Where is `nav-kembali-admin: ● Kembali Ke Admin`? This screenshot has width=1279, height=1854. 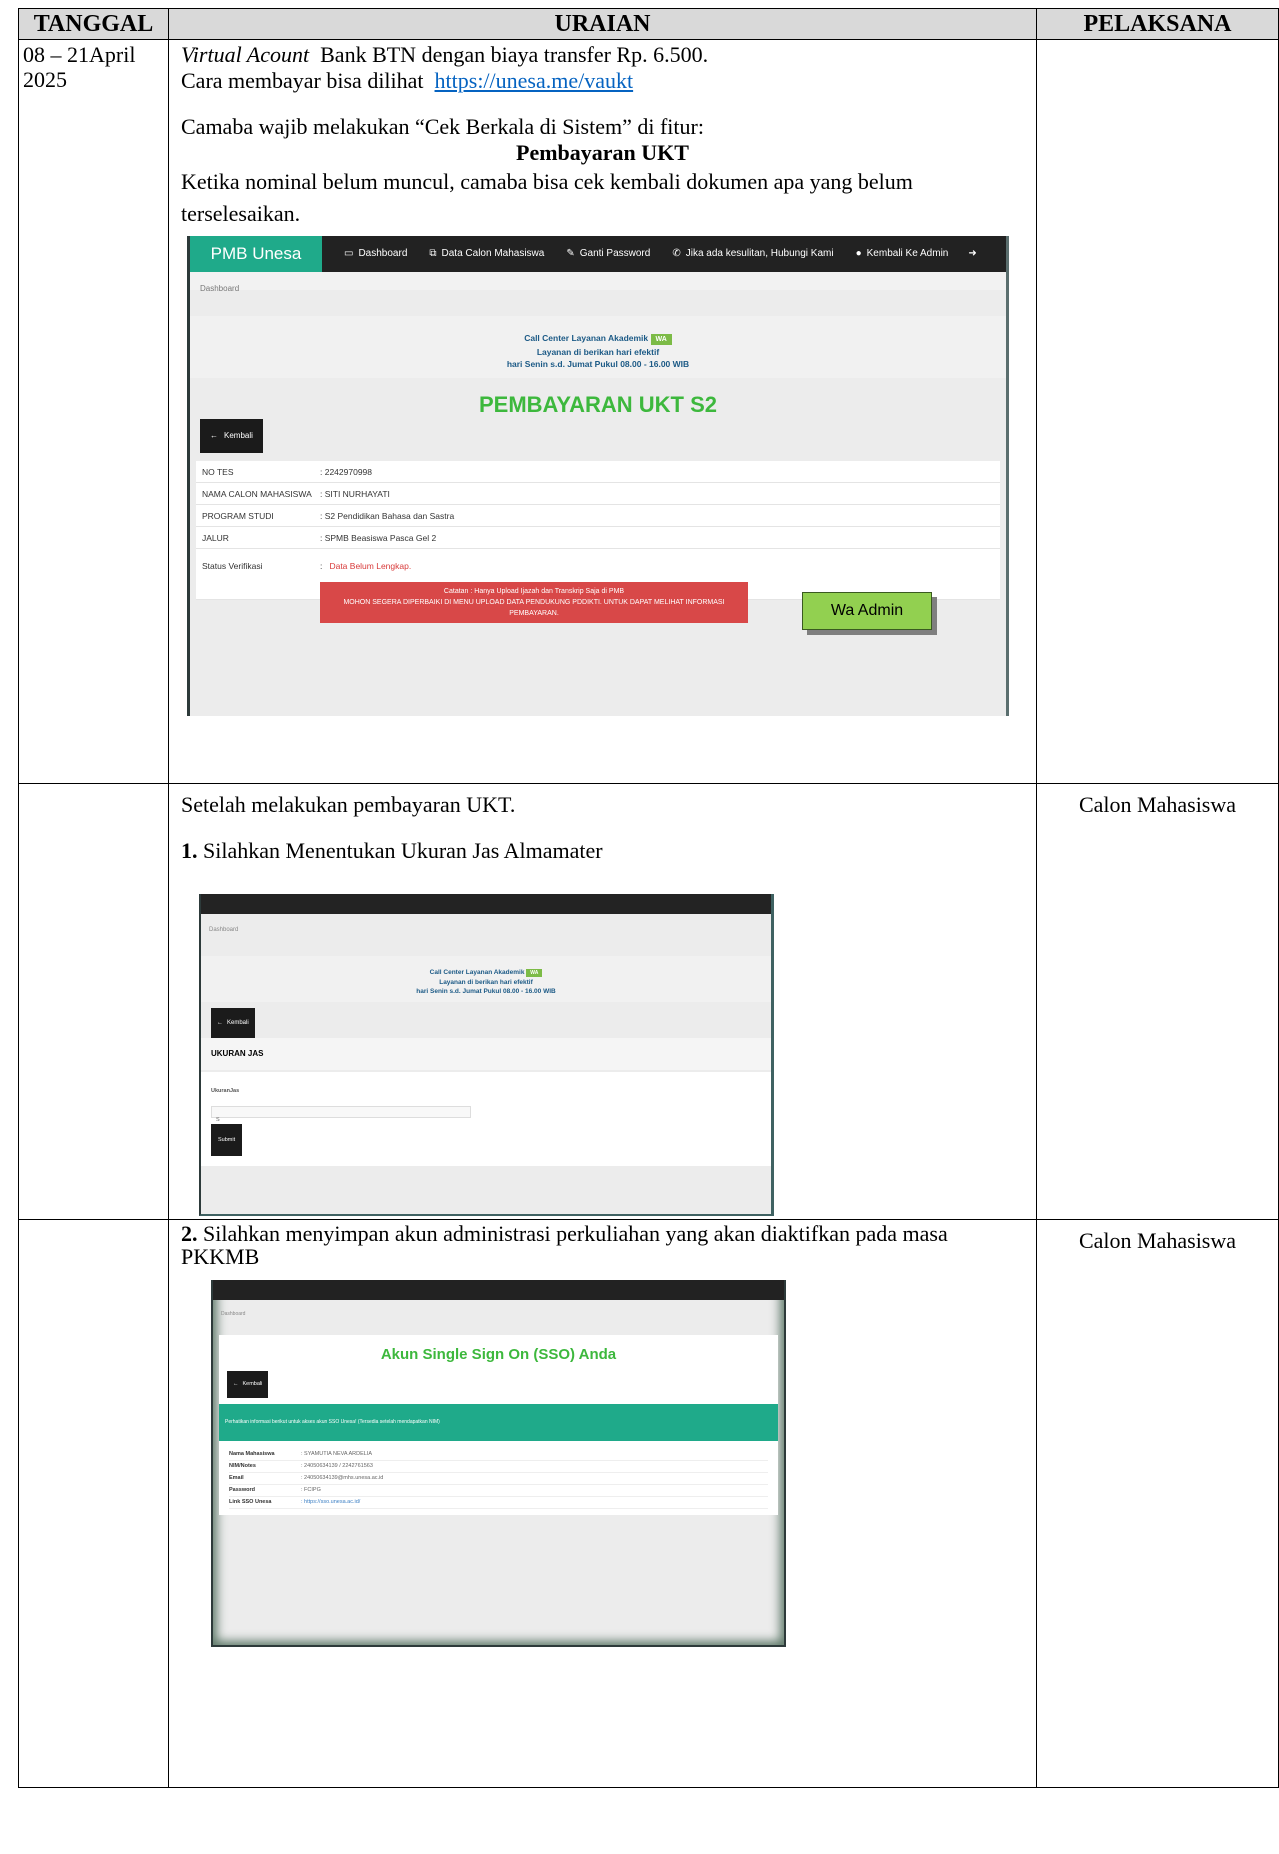 nav-kembali-admin: ● Kembali Ke Admin is located at coordinates (902, 254).